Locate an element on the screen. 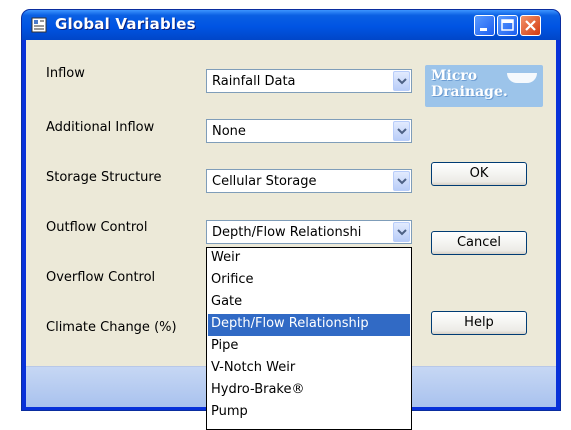 This screenshot has height=430, width=571. storage-structure-select: Cellular Storage is located at coordinates (309, 181).